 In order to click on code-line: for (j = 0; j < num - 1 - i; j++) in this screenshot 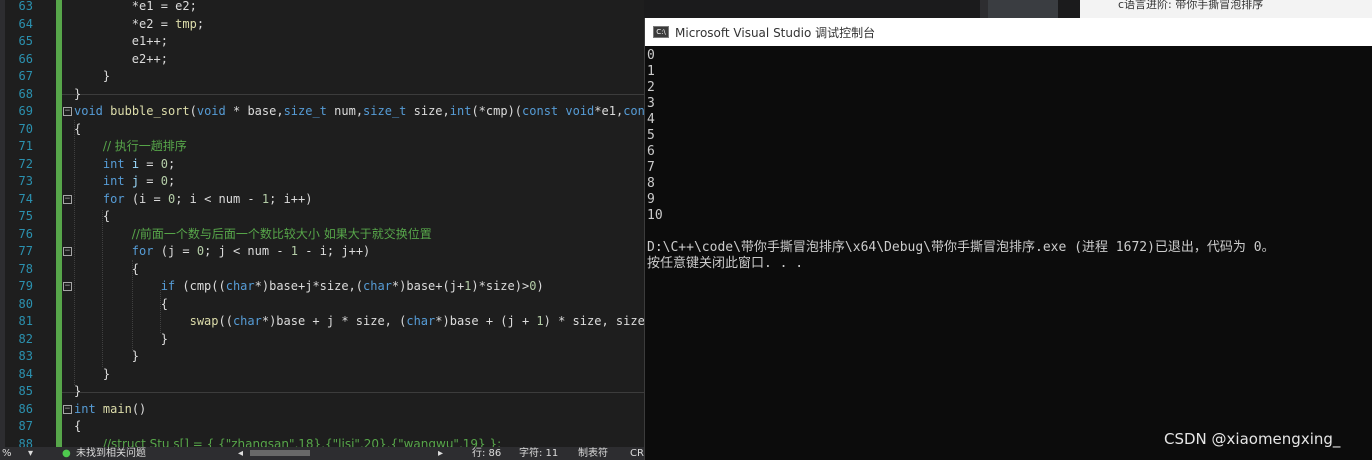, I will do `click(222, 252)`.